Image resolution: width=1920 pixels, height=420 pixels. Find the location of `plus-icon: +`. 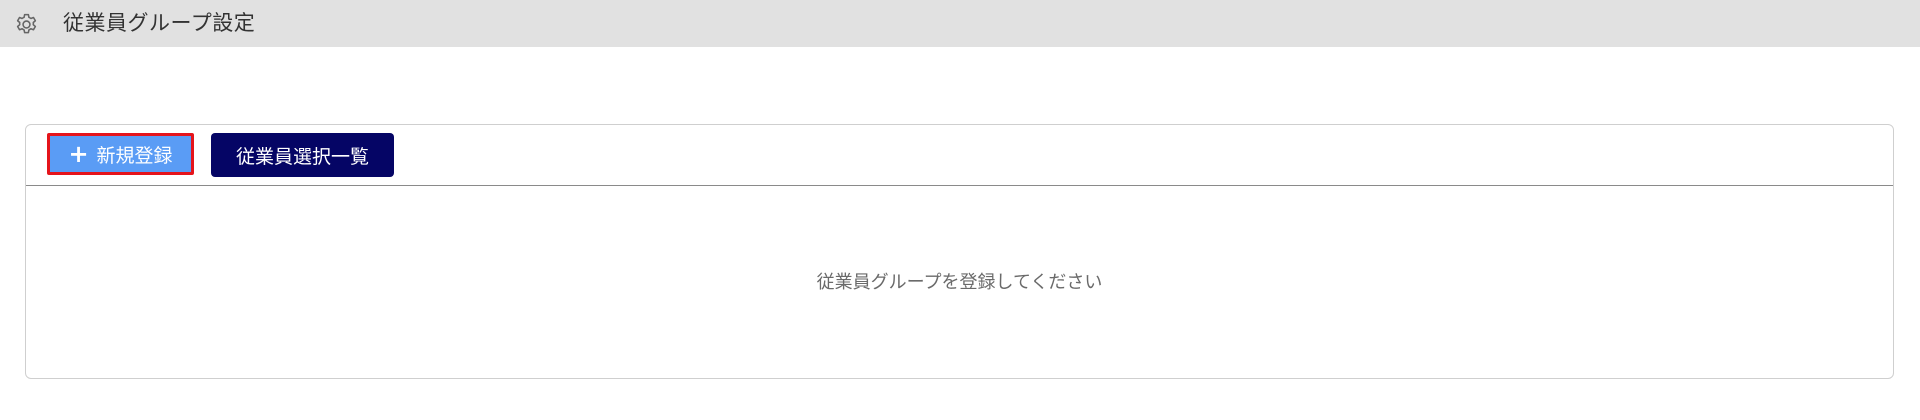

plus-icon: + is located at coordinates (78, 154).